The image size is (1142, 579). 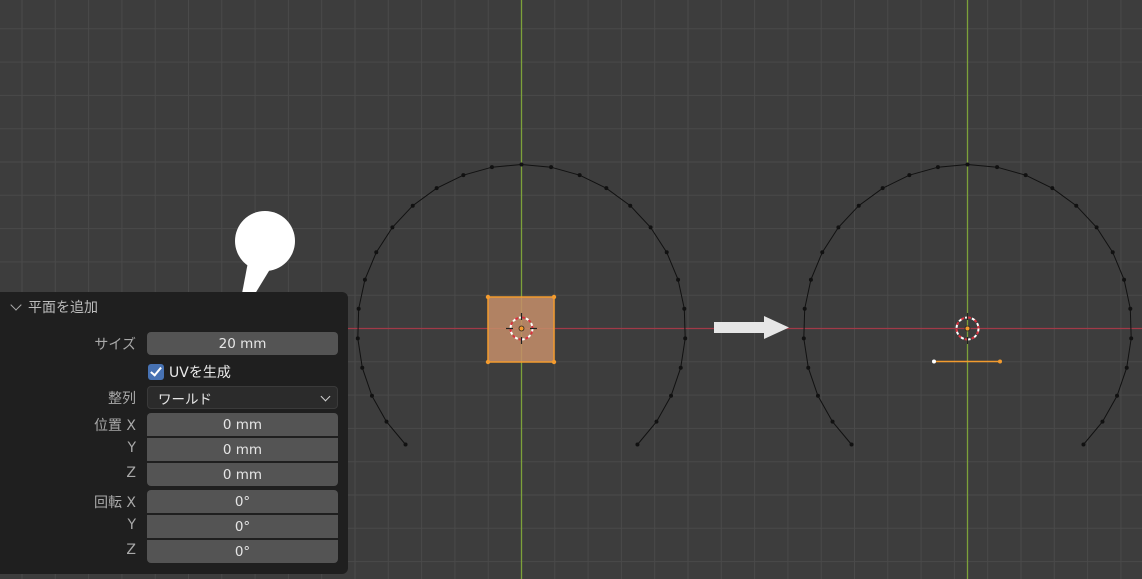 What do you see at coordinates (115, 345) in the screenshot?
I see `size-label: サイズ` at bounding box center [115, 345].